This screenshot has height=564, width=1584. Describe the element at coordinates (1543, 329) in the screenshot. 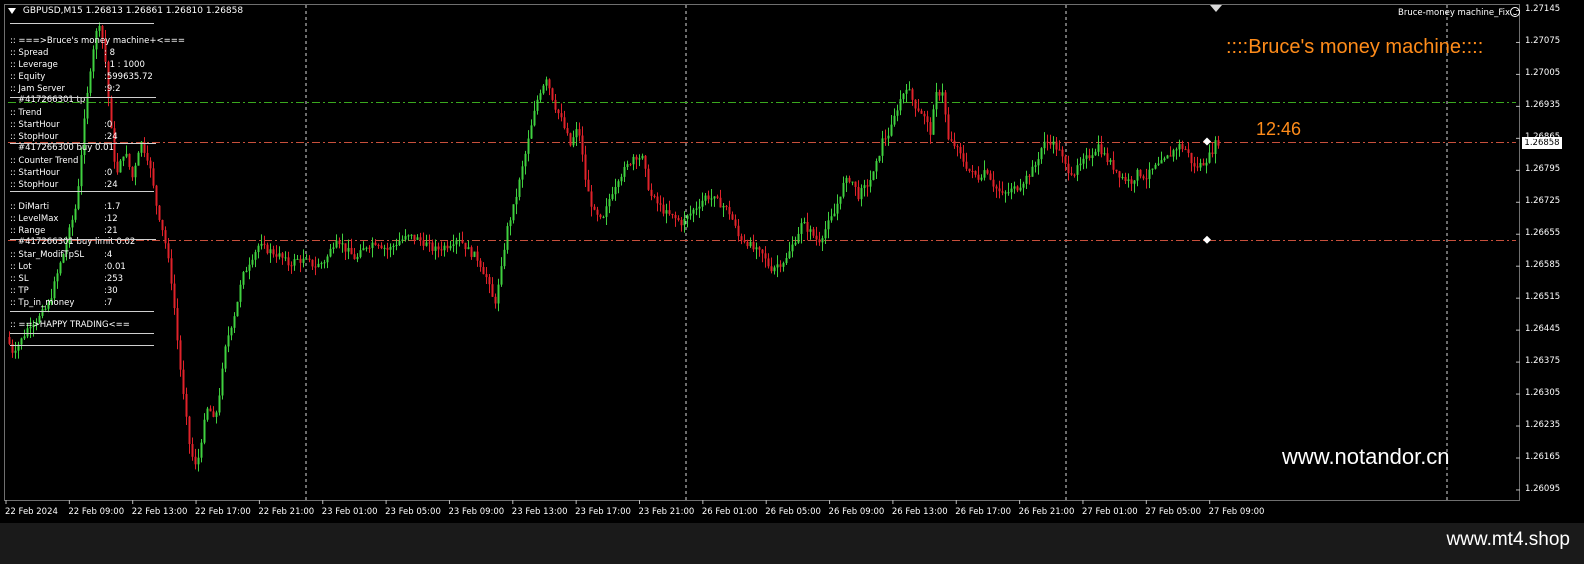

I see `y-tick-label: 1.26445` at that location.